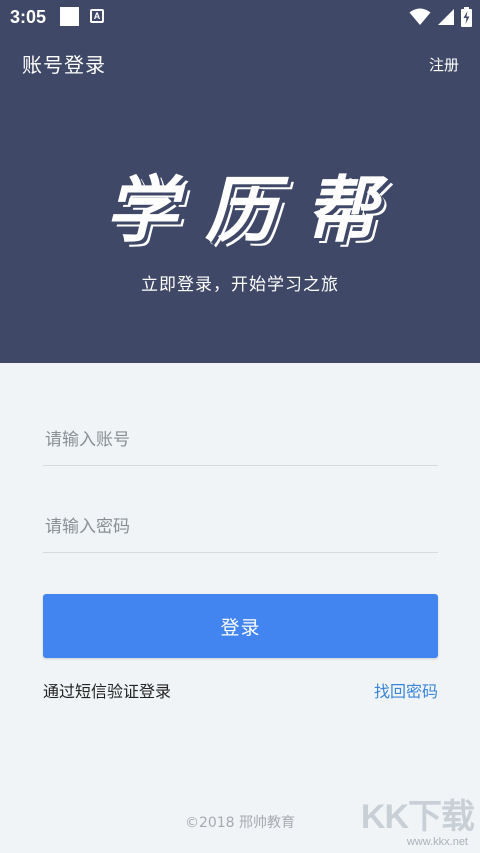 The image size is (480, 853). Describe the element at coordinates (240, 18) in the screenshot. I see `status-bar: 3:05 A` at that location.